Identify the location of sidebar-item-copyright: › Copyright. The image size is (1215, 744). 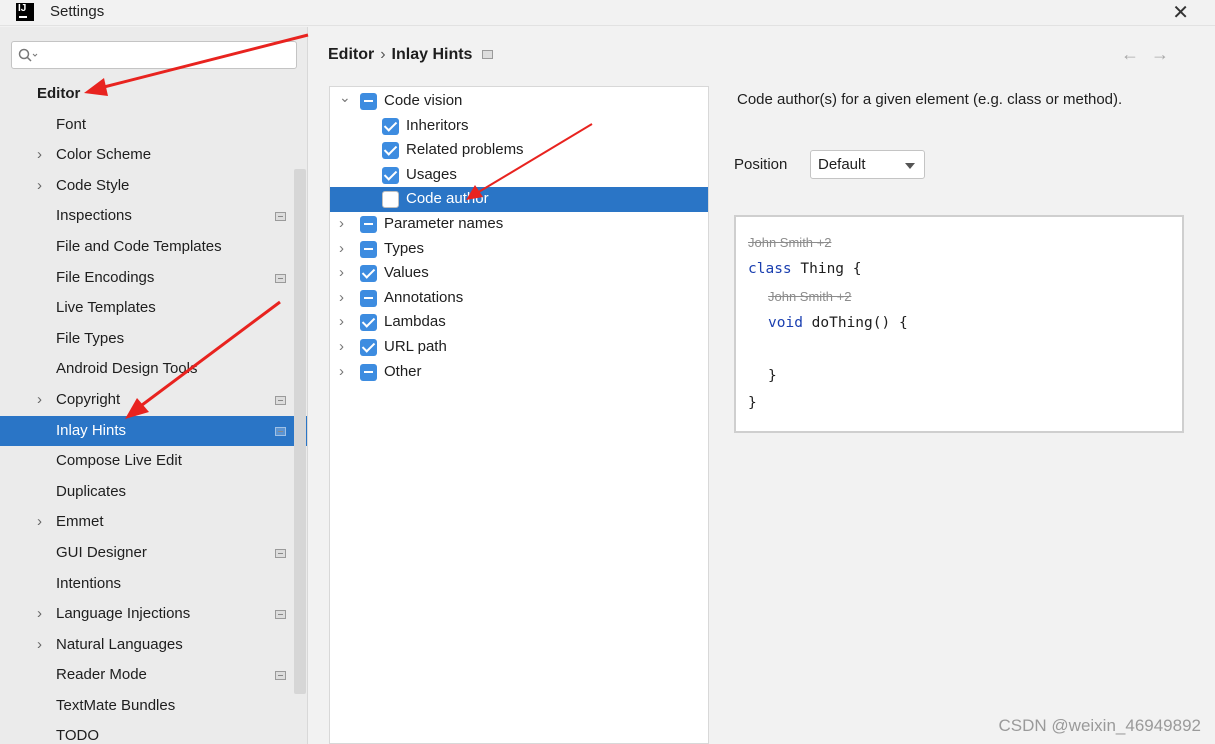
(147, 400).